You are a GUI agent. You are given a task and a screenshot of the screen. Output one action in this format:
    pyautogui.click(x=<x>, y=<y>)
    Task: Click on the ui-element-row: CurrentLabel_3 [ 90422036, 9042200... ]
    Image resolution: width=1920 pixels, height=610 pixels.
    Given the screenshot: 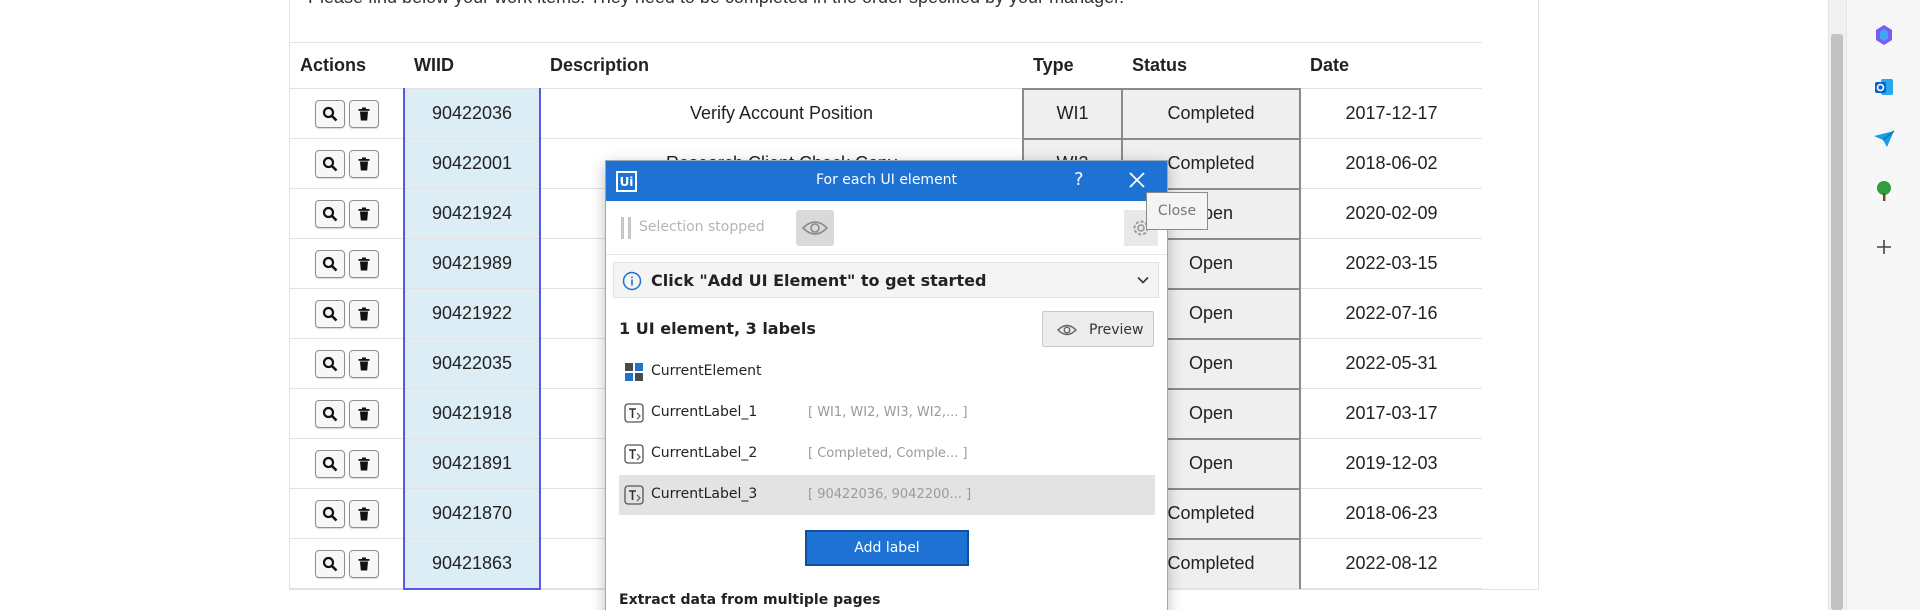 What is the action you would take?
    pyautogui.click(x=887, y=495)
    